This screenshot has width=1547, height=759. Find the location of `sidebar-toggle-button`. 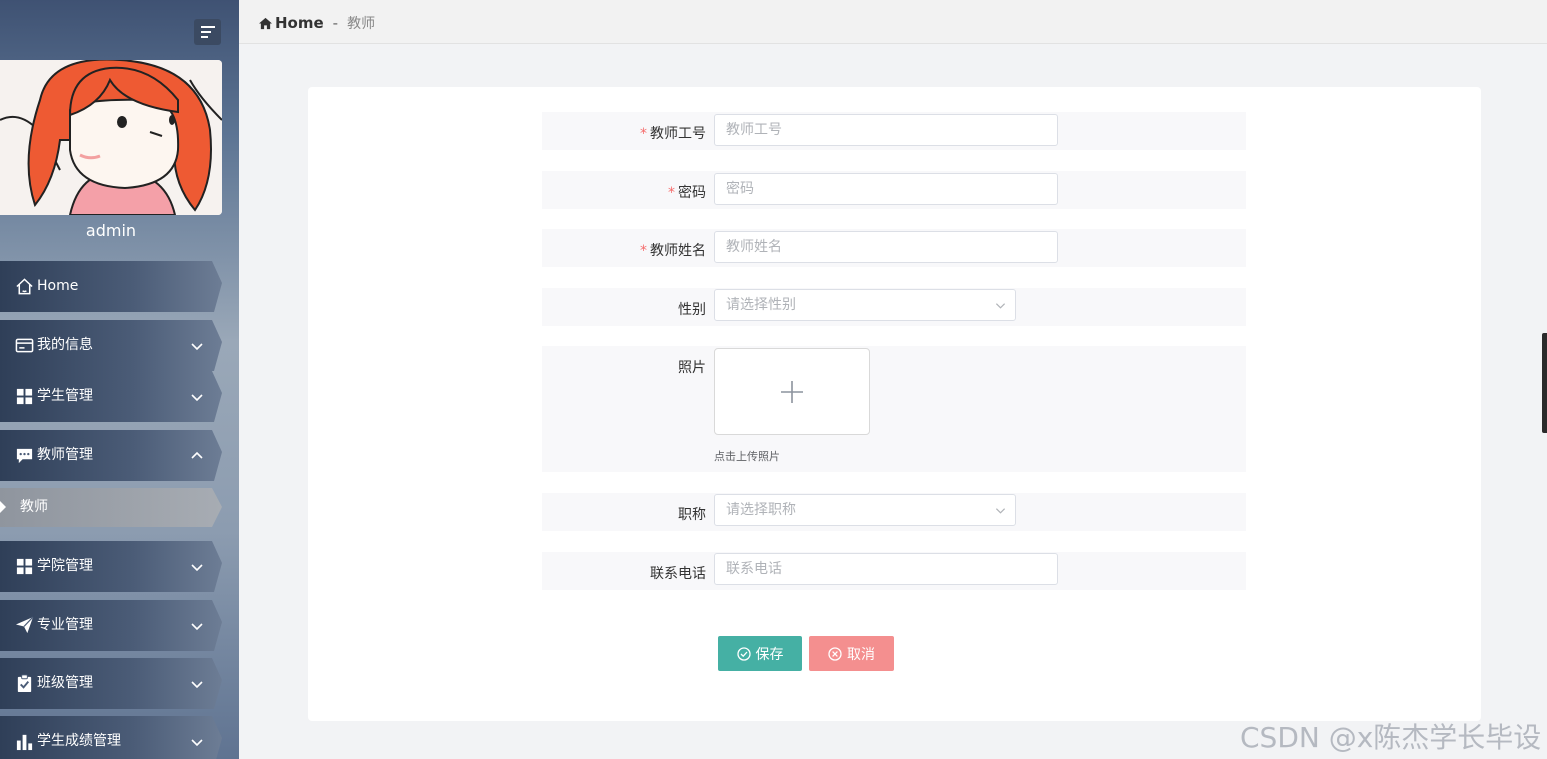

sidebar-toggle-button is located at coordinates (207, 32).